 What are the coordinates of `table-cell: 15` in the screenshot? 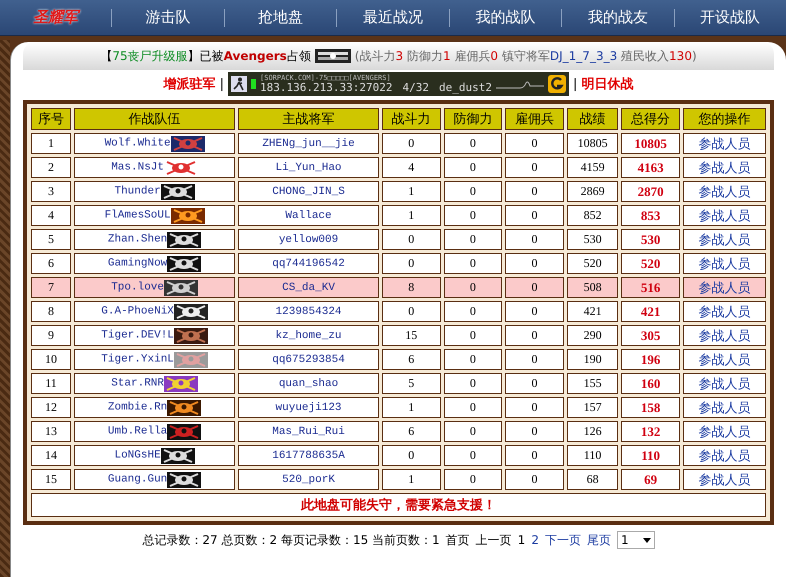 It's located at (51, 479).